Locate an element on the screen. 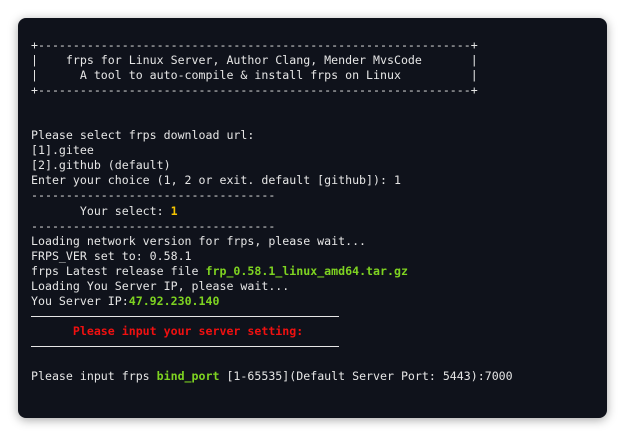 The image size is (625, 436). select-prompt: Please select frps download url: is located at coordinates (143, 135).